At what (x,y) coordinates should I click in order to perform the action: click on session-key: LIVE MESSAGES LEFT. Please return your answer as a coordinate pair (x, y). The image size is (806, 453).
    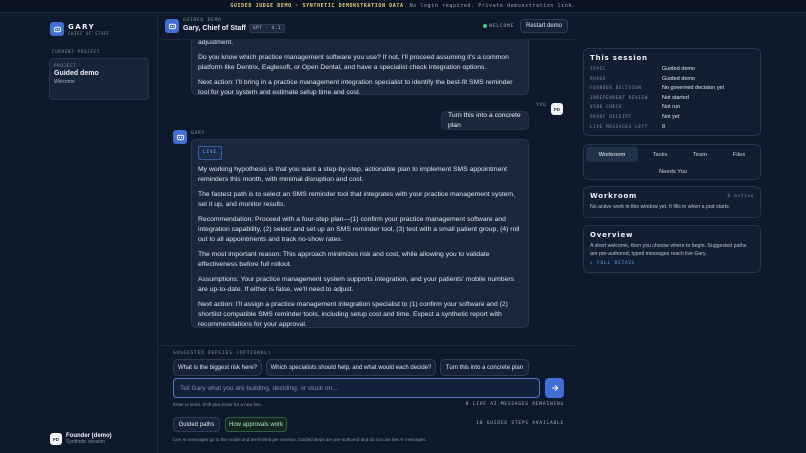
    Looking at the image, I should click on (619, 126).